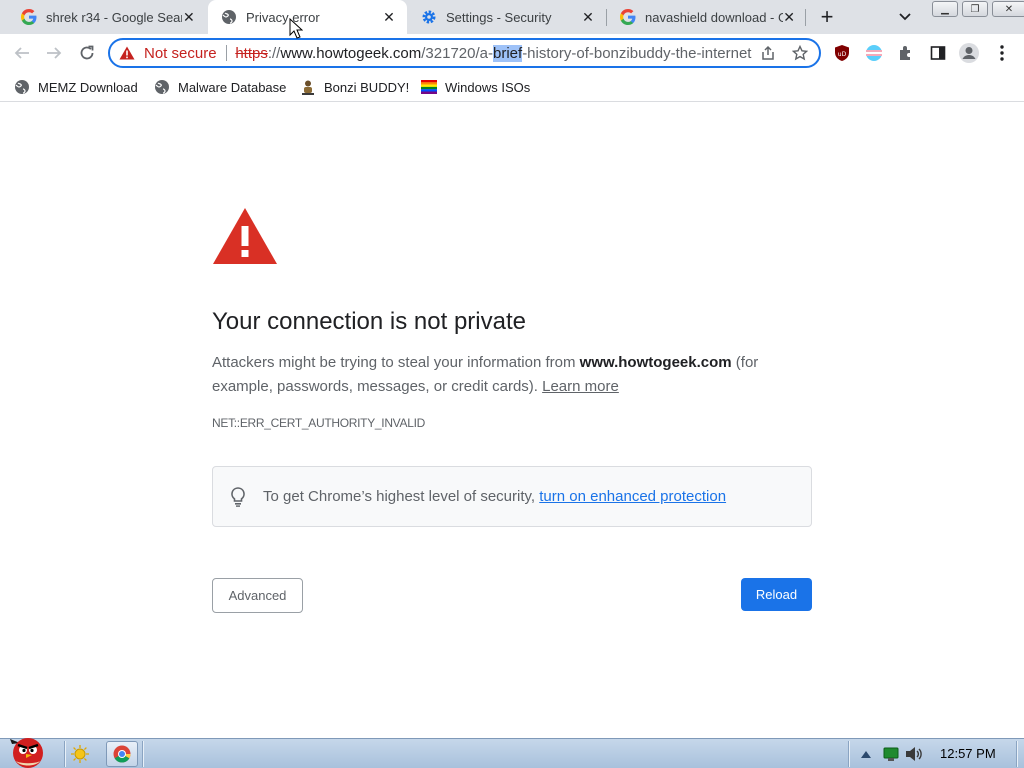 This screenshot has width=1024, height=768. I want to click on forward-button, so click(54, 53).